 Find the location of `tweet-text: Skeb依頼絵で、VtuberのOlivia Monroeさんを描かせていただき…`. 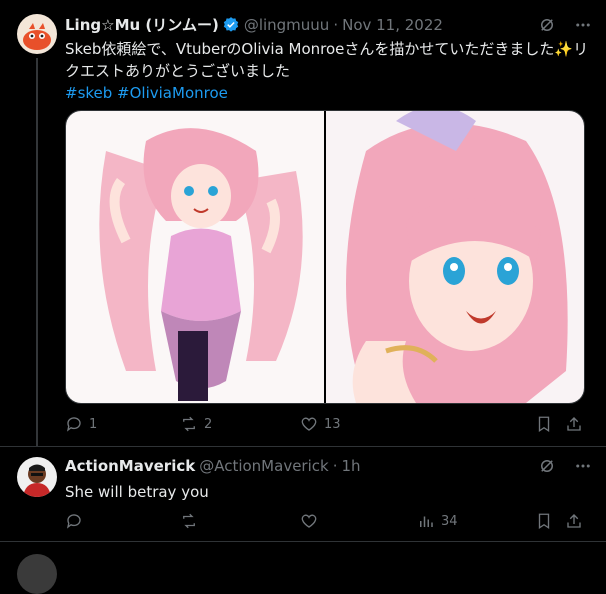

tweet-text: Skeb依頼絵で、VtuberのOlivia Monroeさんを描かせていただき… is located at coordinates (328, 71).